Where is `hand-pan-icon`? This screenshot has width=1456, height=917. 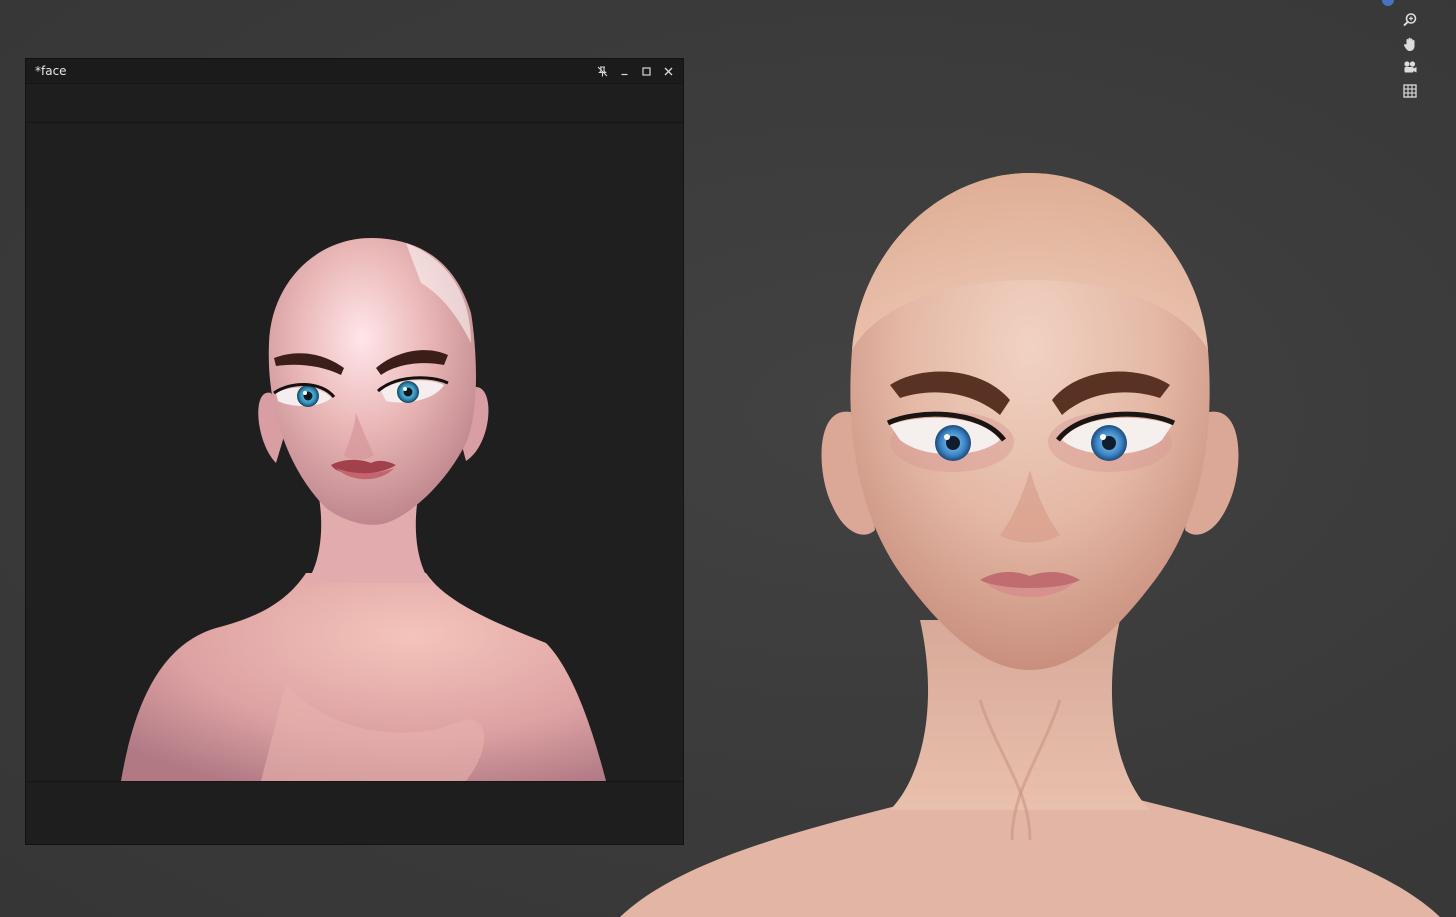 hand-pan-icon is located at coordinates (1410, 44).